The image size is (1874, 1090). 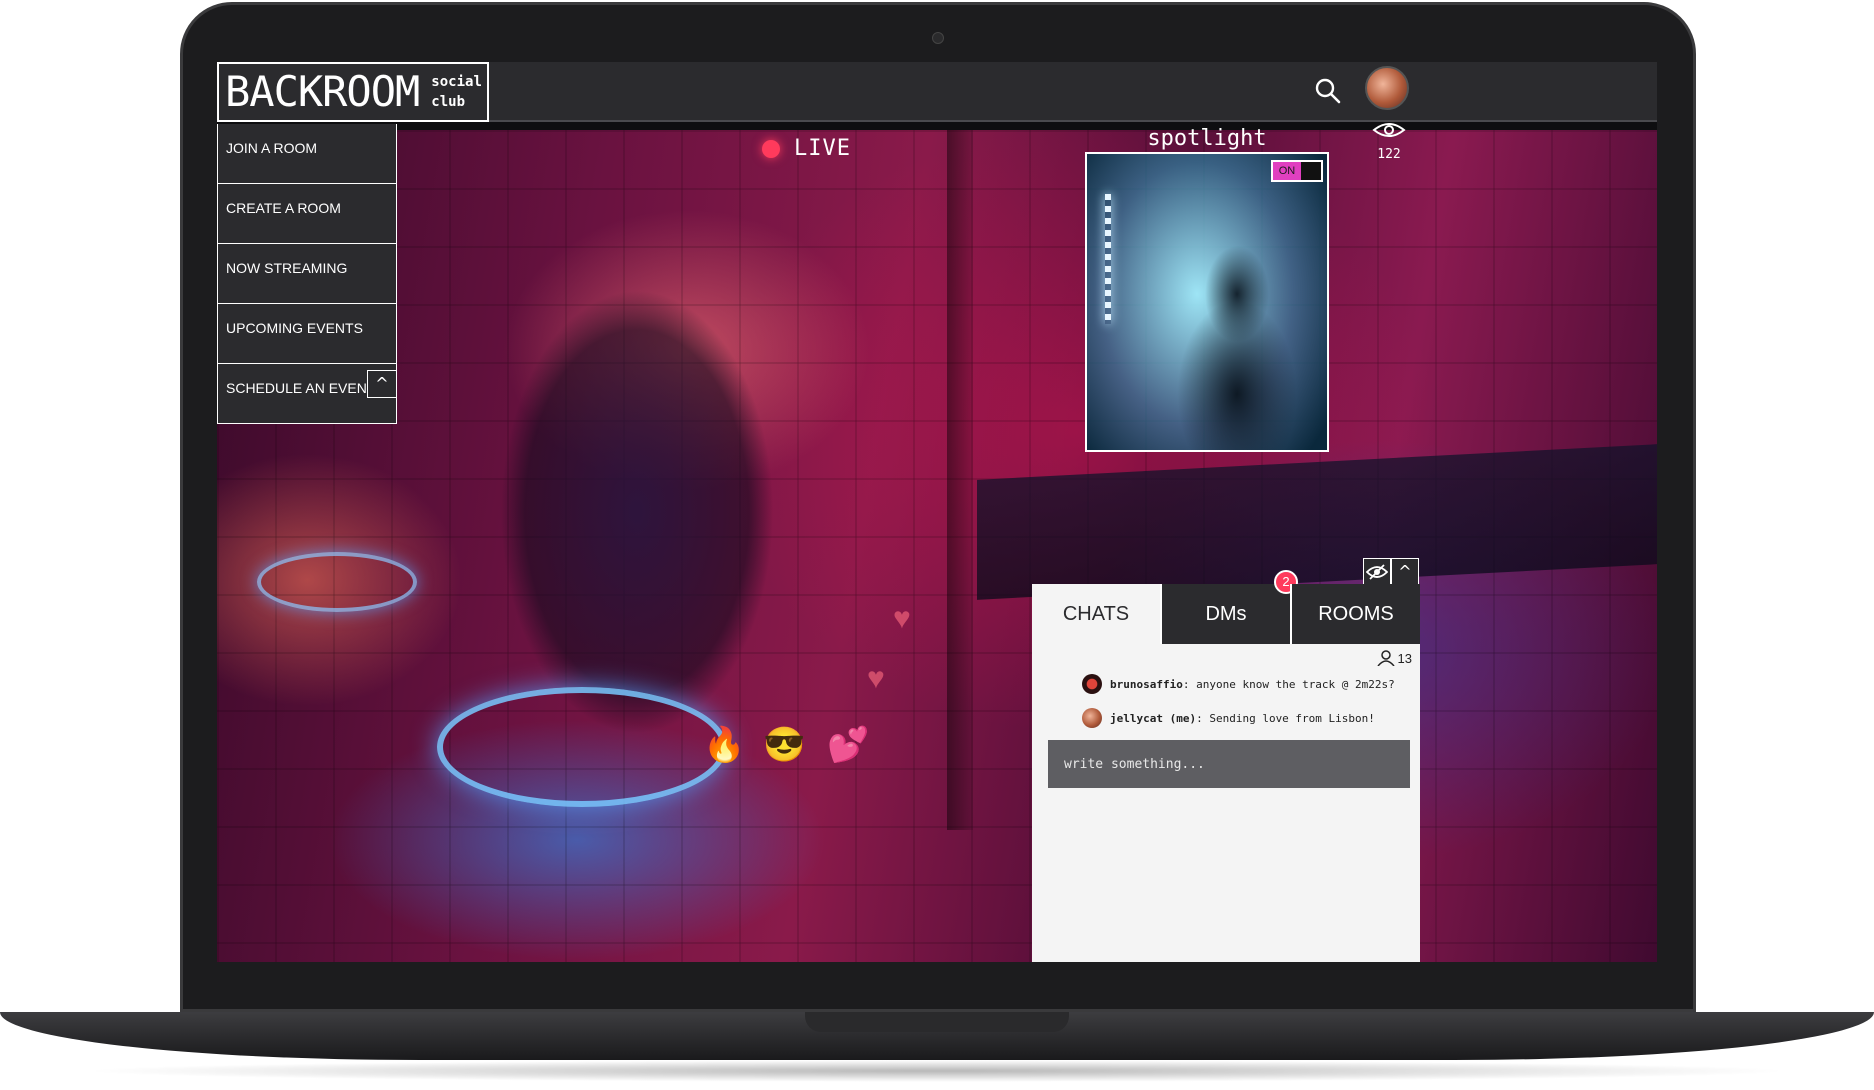 What do you see at coordinates (1285, 718) in the screenshot?
I see `message-text: : Sending love from Lisbon!` at bounding box center [1285, 718].